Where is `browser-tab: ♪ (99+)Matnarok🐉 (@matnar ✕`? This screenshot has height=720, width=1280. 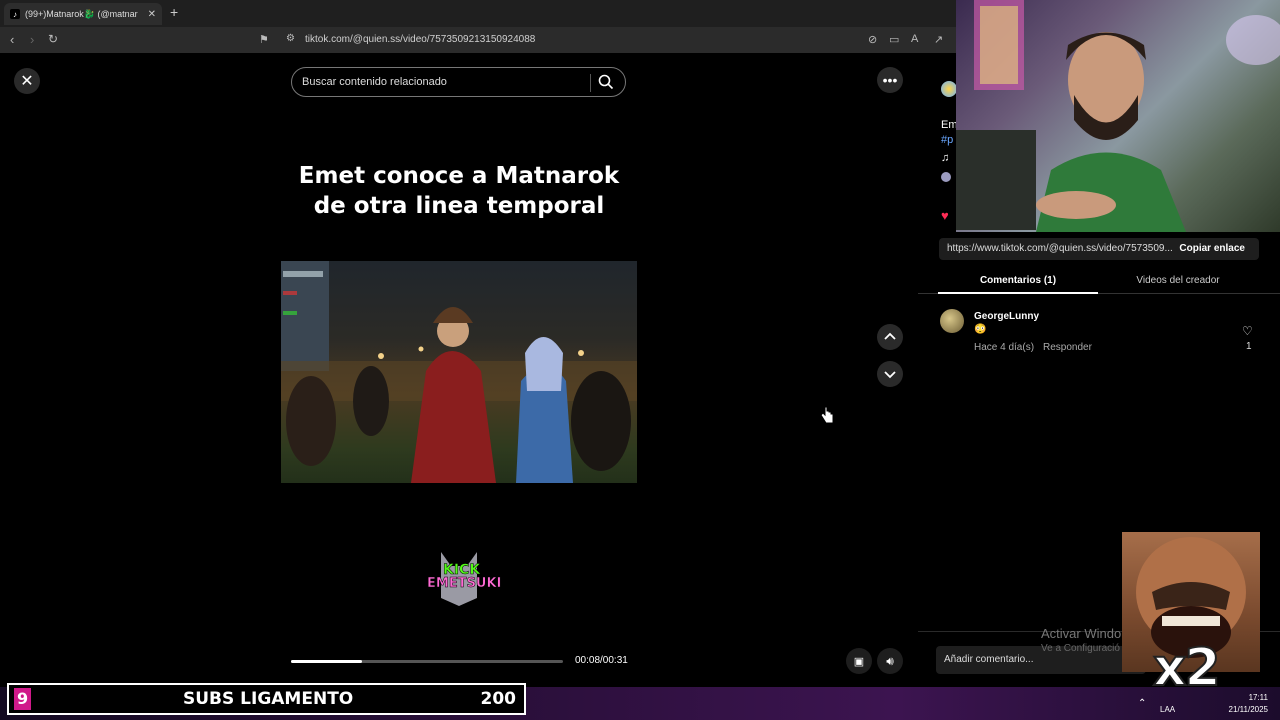 browser-tab: ♪ (99+)Matnarok🐉 (@matnar ✕ is located at coordinates (83, 14).